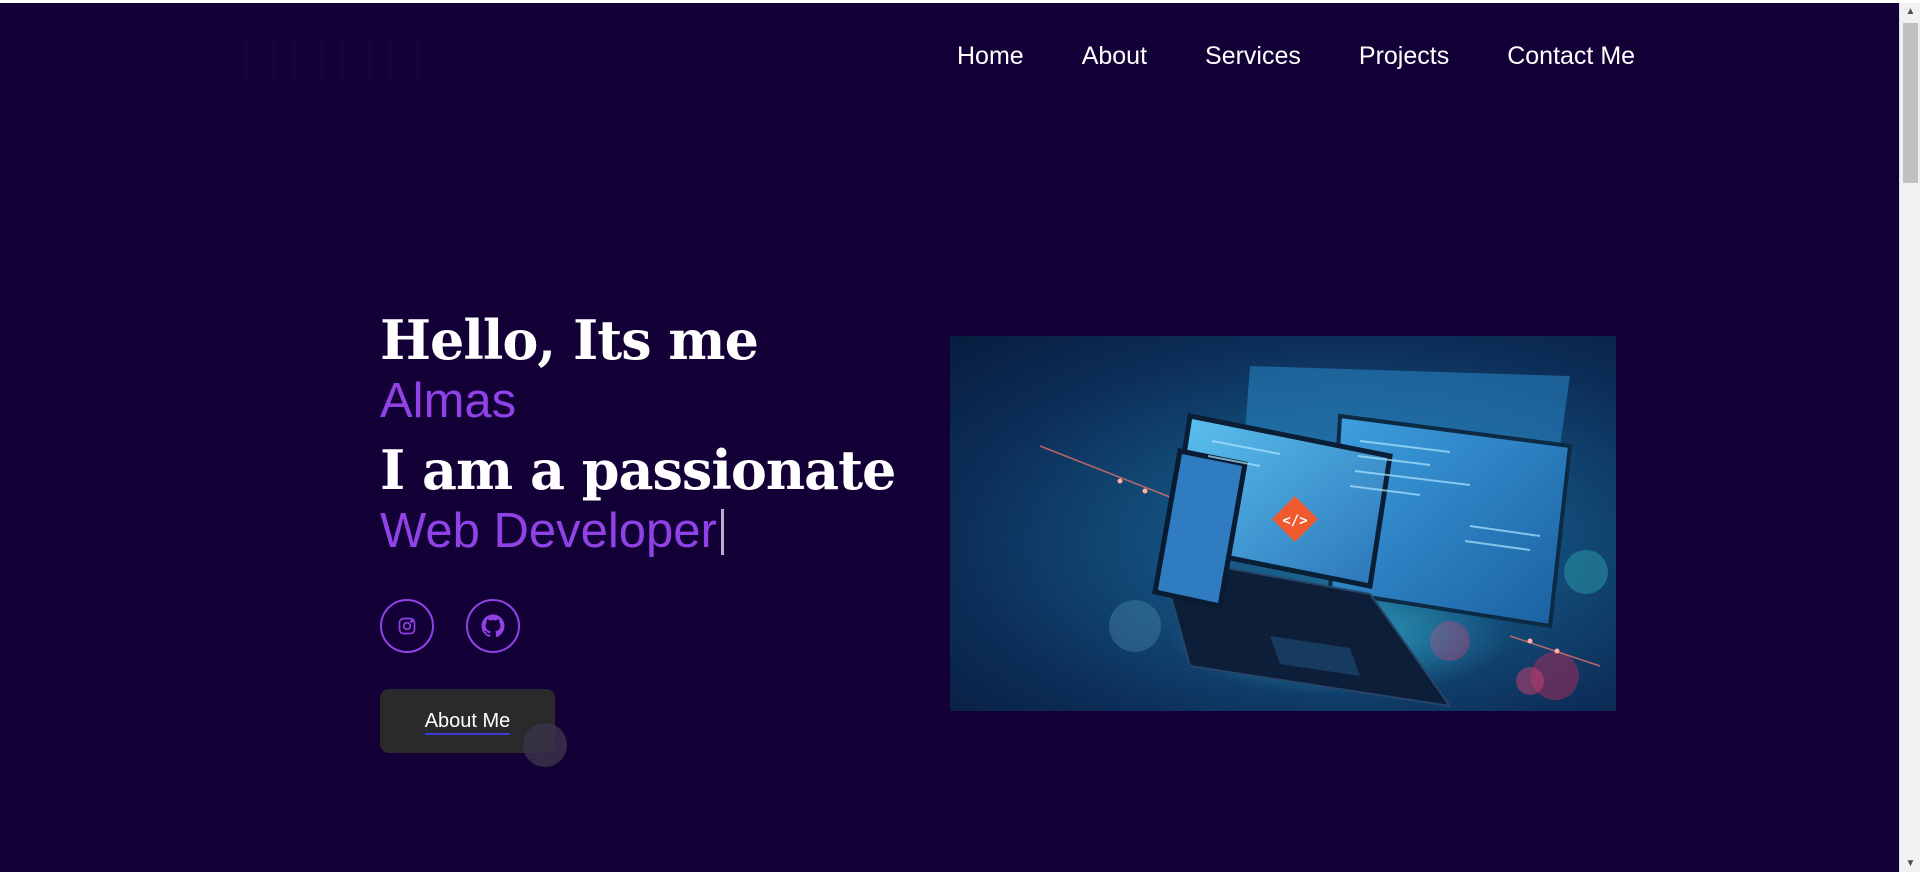 This screenshot has width=1920, height=874. Describe the element at coordinates (1110, 473) in the screenshot. I see `light-streak` at that location.